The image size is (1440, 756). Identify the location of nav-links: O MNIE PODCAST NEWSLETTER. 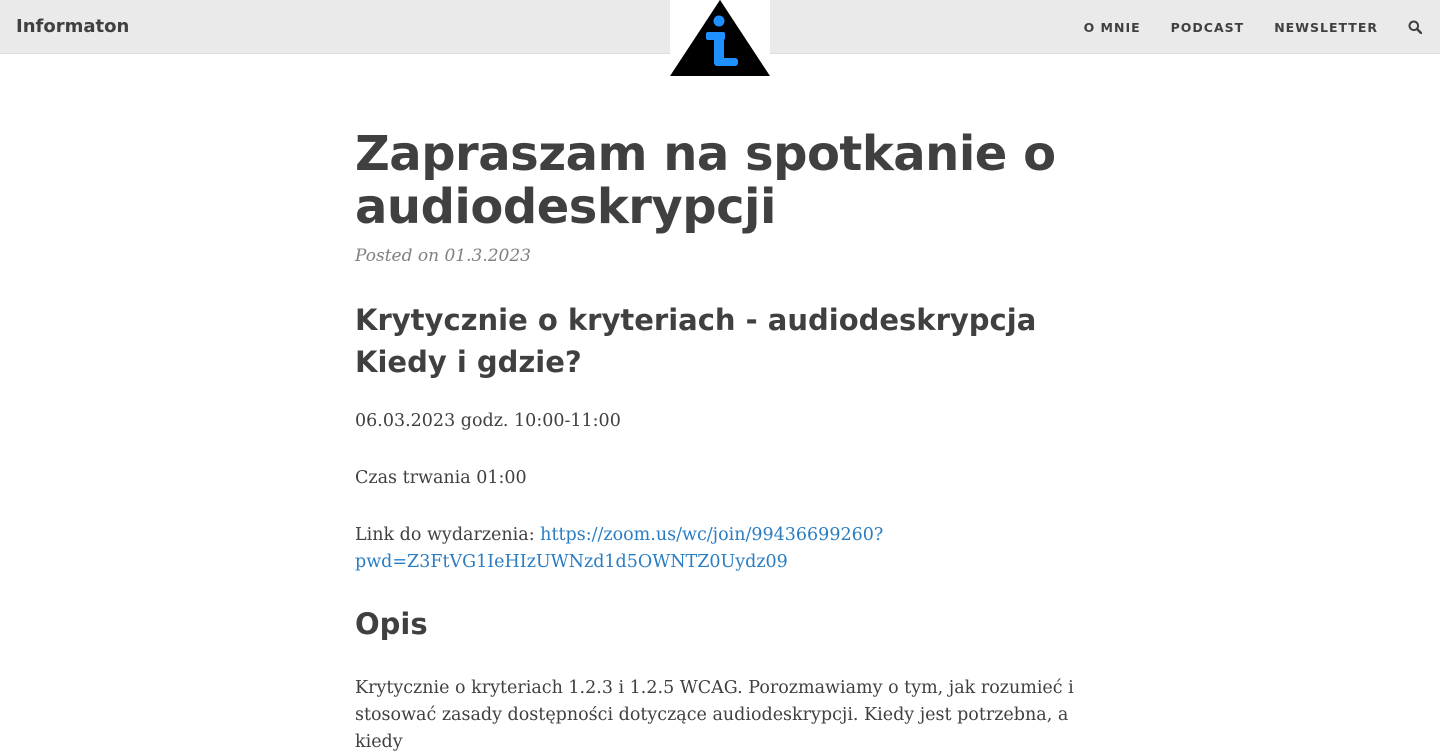
(1239, 27).